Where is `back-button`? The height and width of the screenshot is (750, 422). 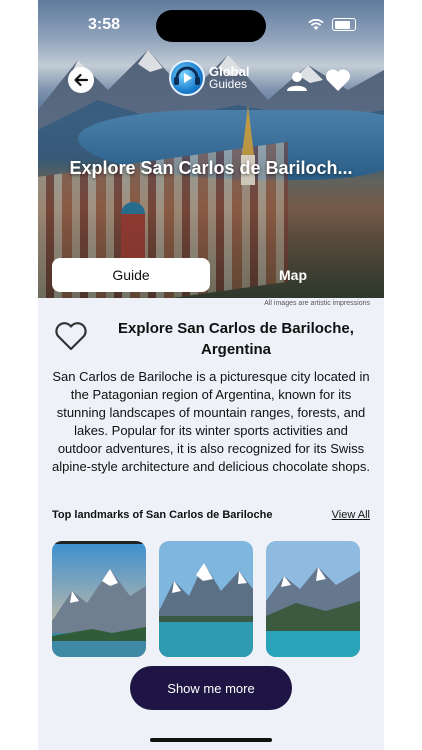
back-button is located at coordinates (81, 80).